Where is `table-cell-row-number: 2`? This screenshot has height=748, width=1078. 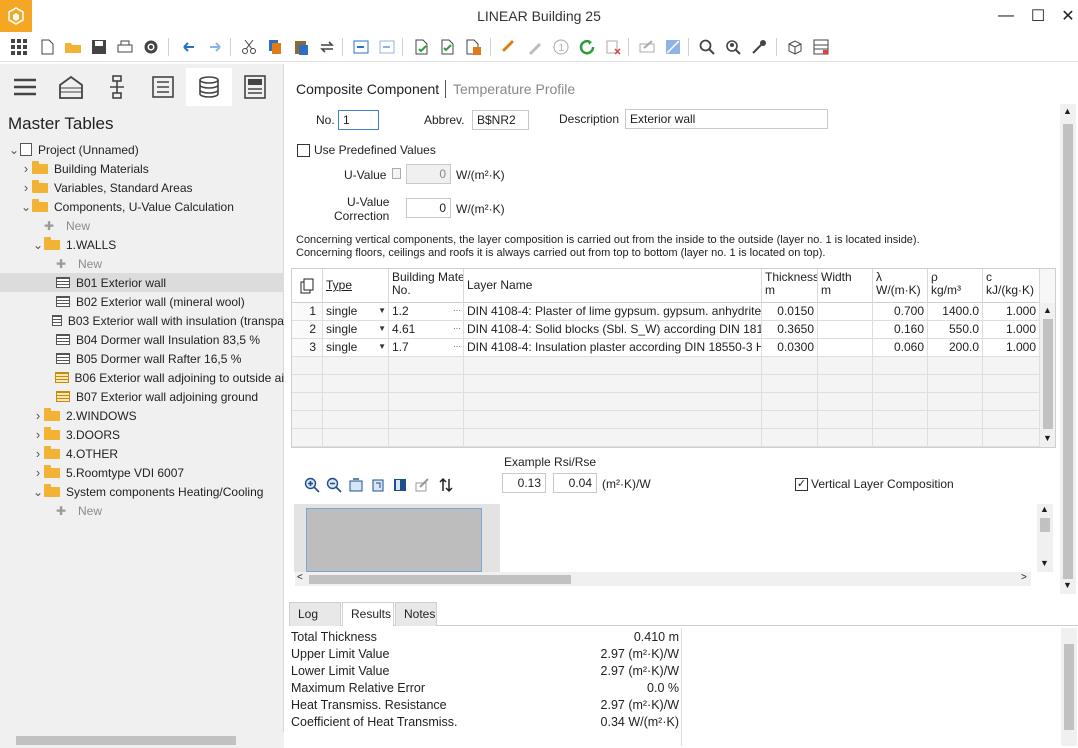 table-cell-row-number: 2 is located at coordinates (307, 330).